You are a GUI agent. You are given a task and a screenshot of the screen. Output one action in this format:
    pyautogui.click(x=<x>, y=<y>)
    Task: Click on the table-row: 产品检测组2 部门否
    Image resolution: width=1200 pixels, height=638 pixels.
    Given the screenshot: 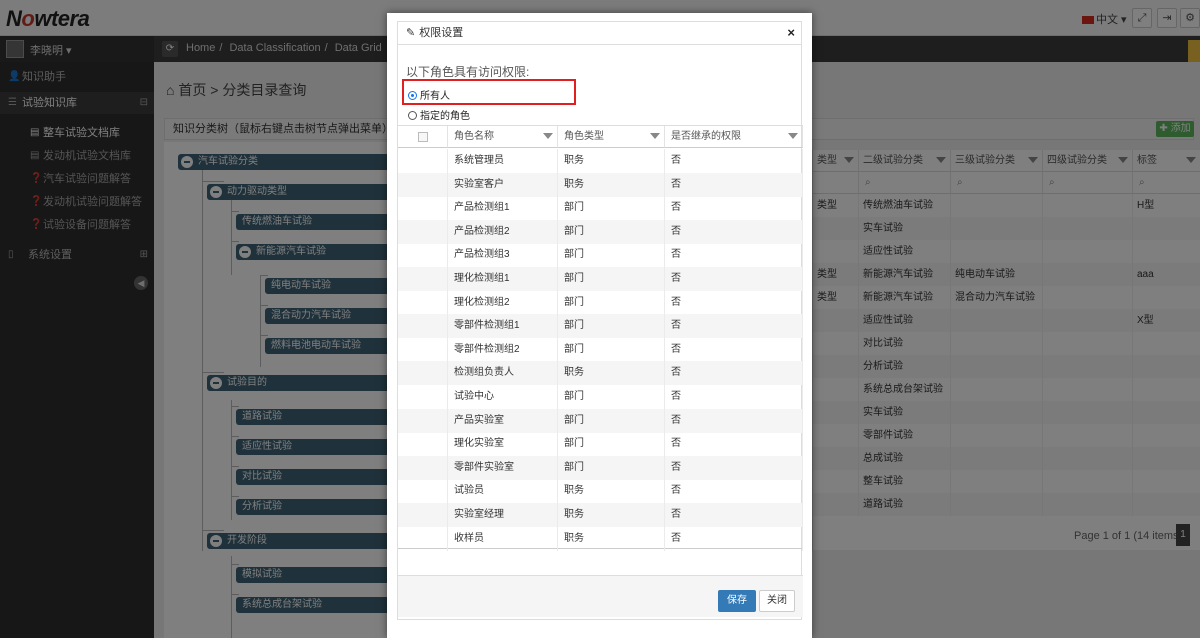 What is the action you would take?
    pyautogui.click(x=600, y=231)
    